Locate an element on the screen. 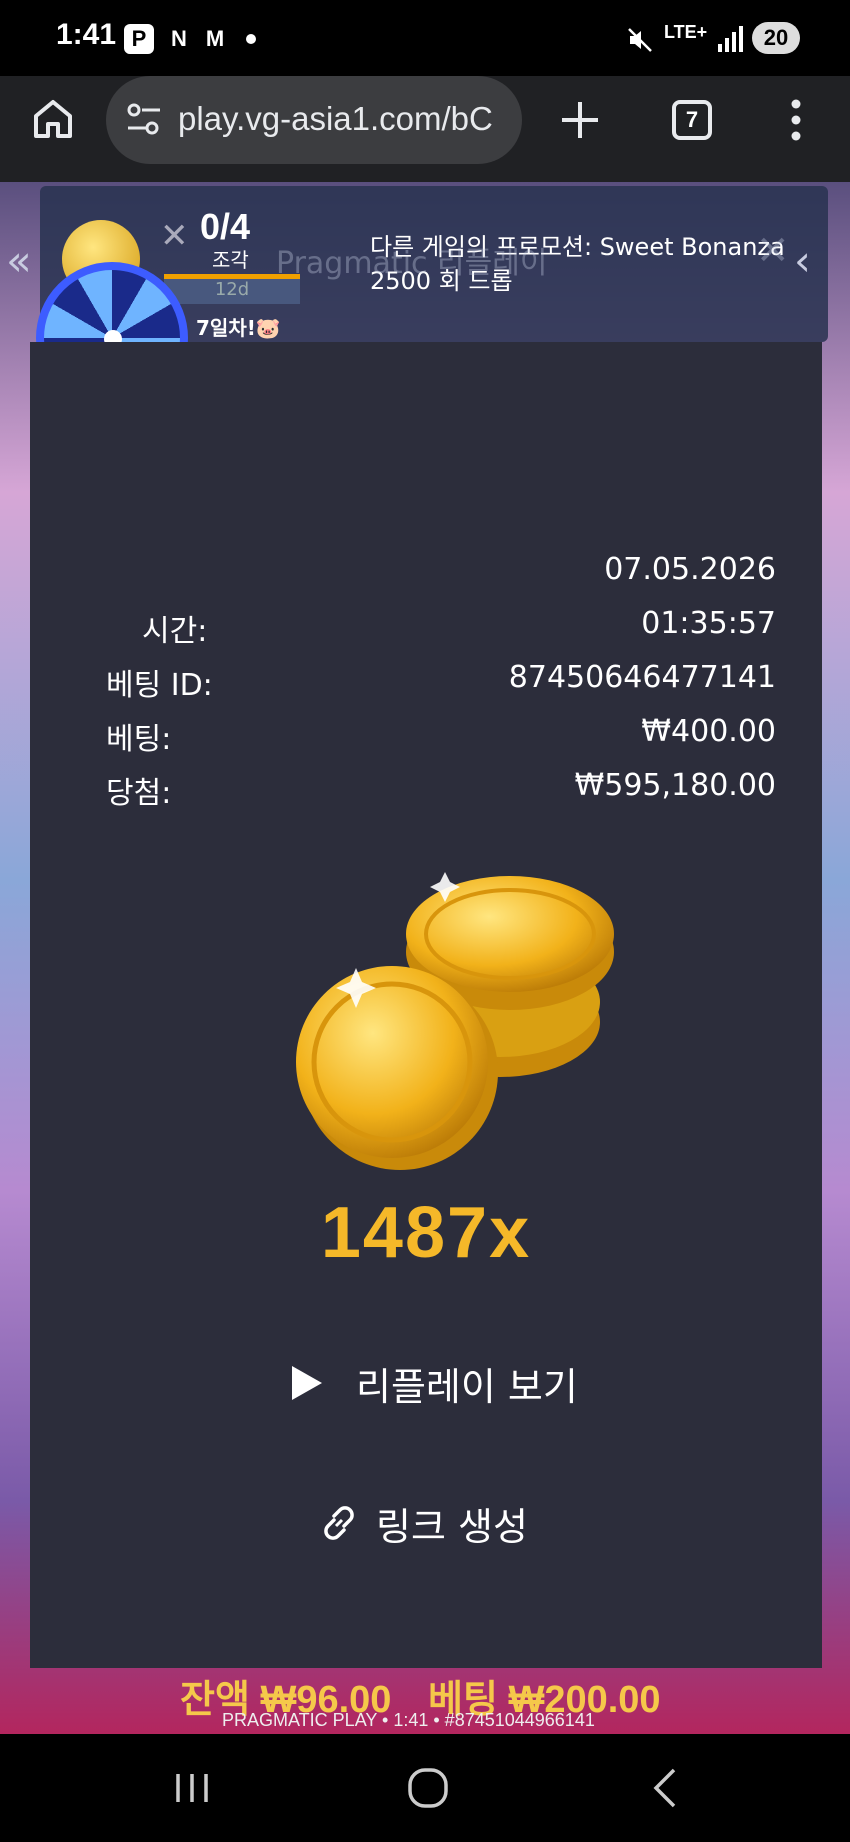 The height and width of the screenshot is (1842, 850). system-nav-bar is located at coordinates (425, 1788).